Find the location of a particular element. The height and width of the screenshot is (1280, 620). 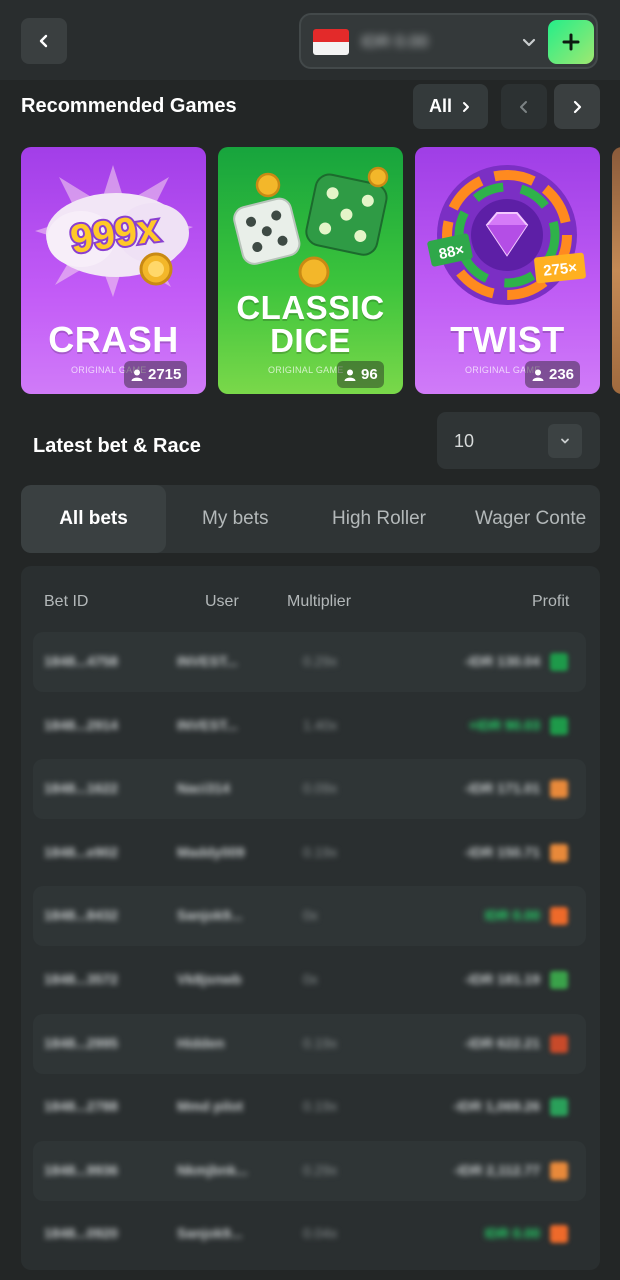

latest-bet-title: Latest bet & Race is located at coordinates (117, 446).